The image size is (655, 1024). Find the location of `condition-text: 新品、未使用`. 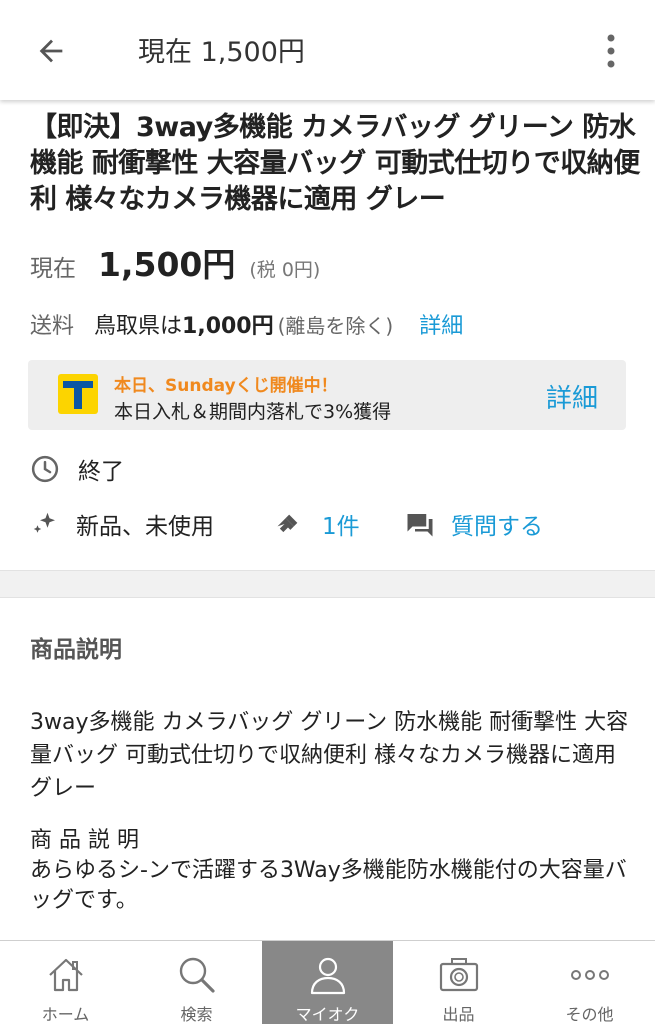

condition-text: 新品、未使用 is located at coordinates (145, 527).